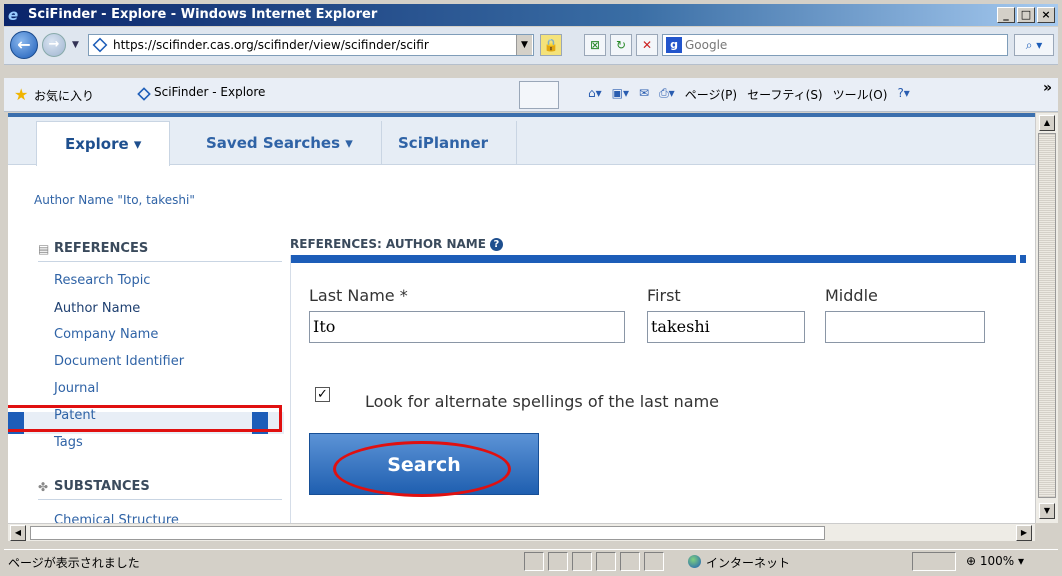  I want to click on status-text: ページが表示されました, so click(74, 563).